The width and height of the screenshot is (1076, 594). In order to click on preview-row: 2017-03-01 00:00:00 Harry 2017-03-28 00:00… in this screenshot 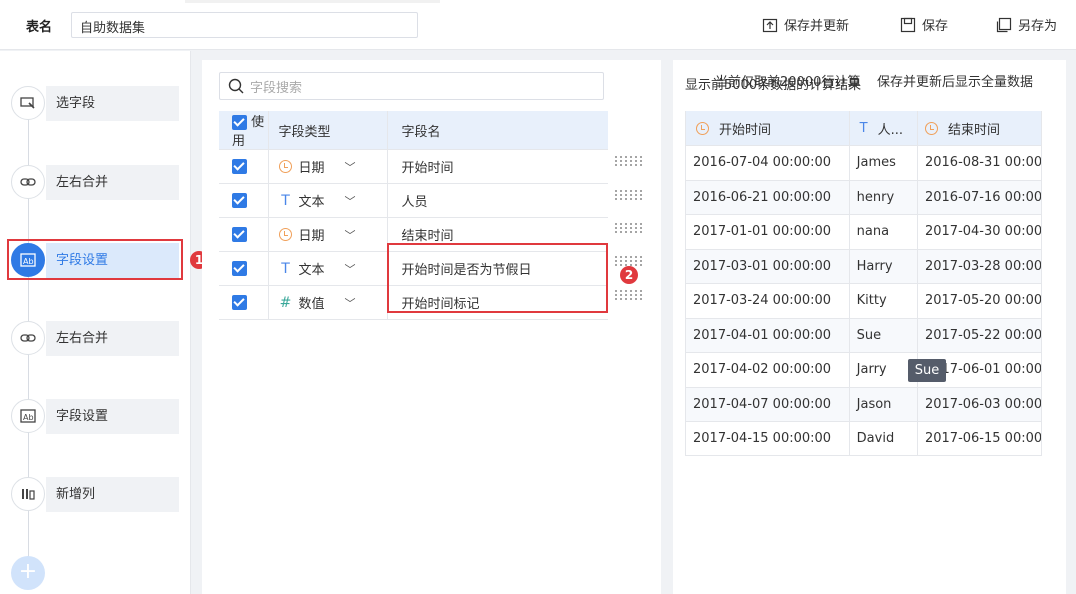, I will do `click(864, 266)`.